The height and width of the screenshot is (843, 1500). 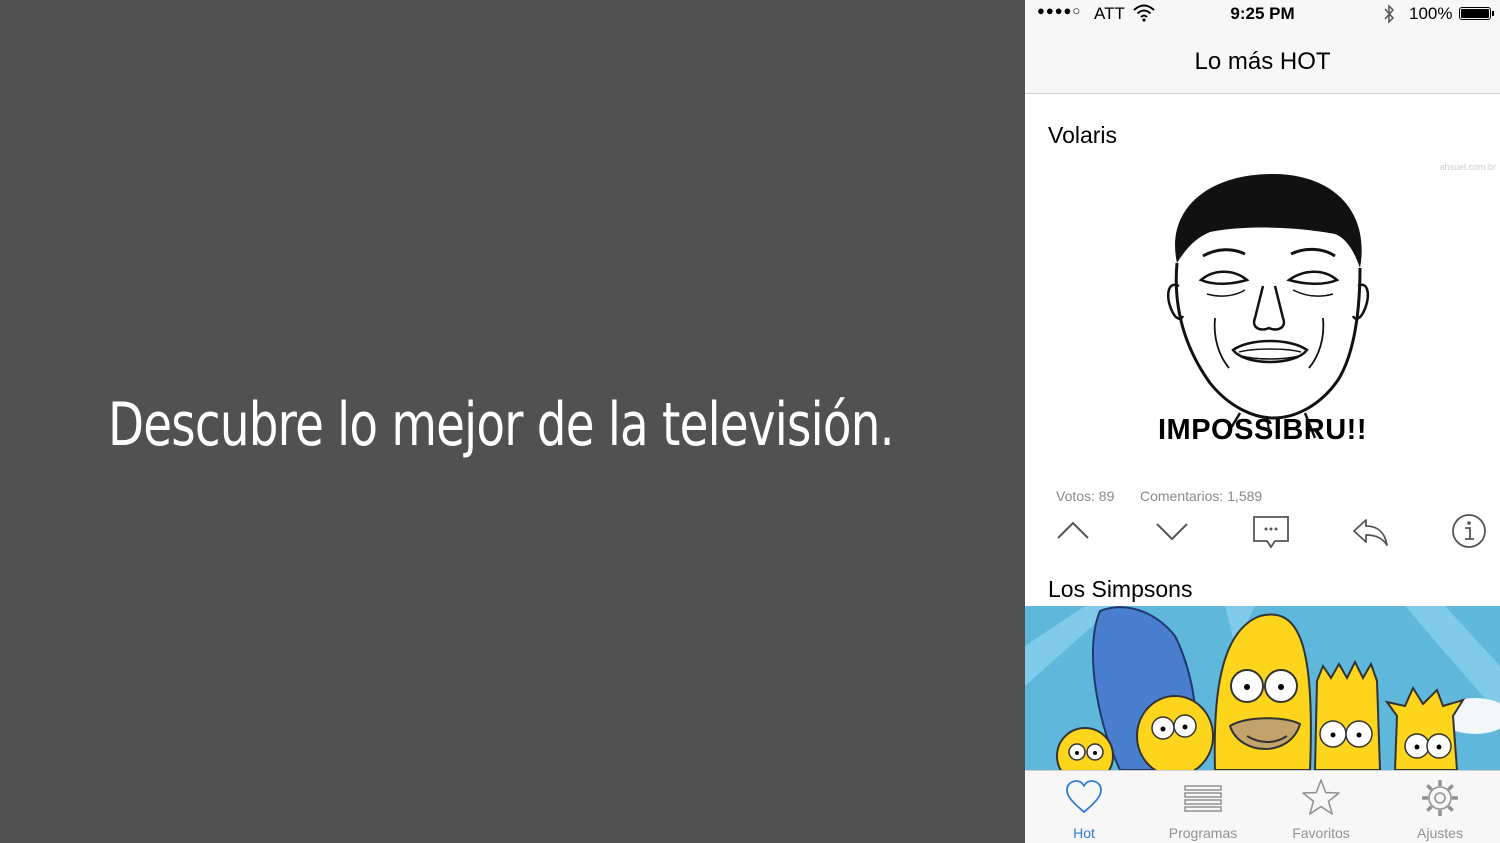 I want to click on tab-label: Programas, so click(x=1203, y=833).